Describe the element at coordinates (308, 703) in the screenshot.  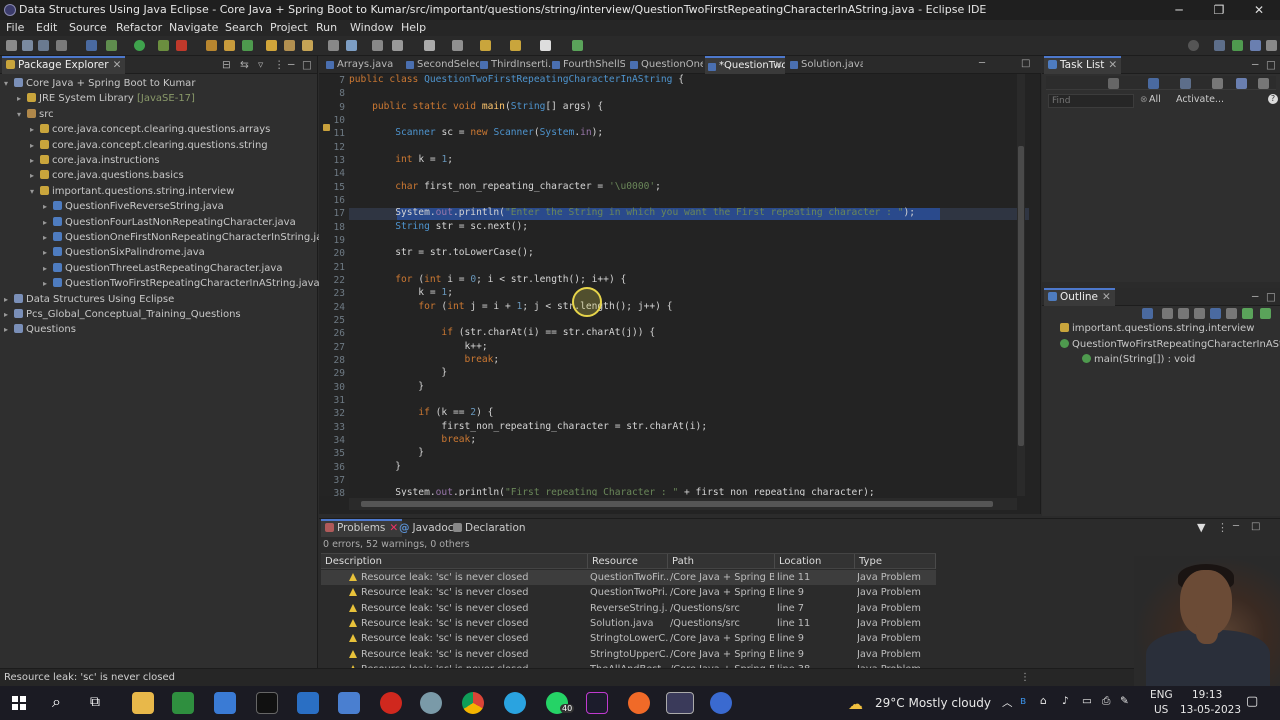
I see `remote-desktop-icon` at that location.